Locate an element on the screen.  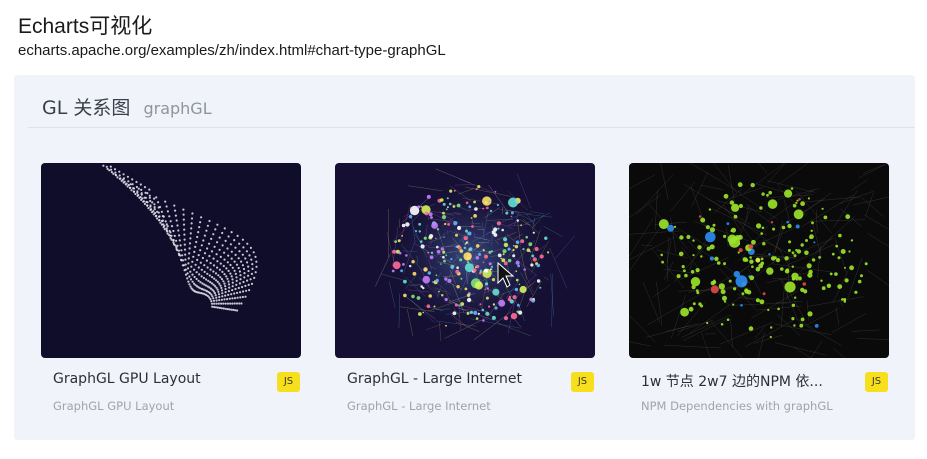
section-divider is located at coordinates (471, 127).